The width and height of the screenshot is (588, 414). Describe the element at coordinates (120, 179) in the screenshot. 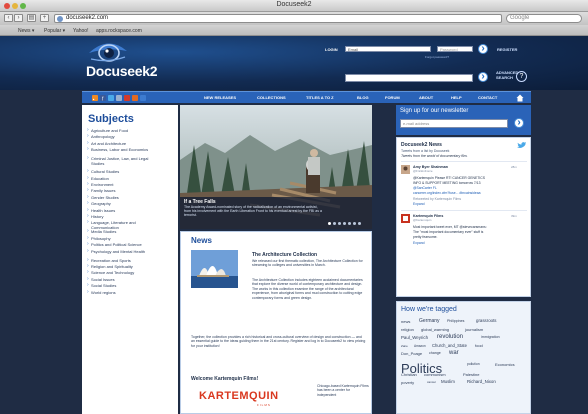

I see `subject-link: Education` at that location.